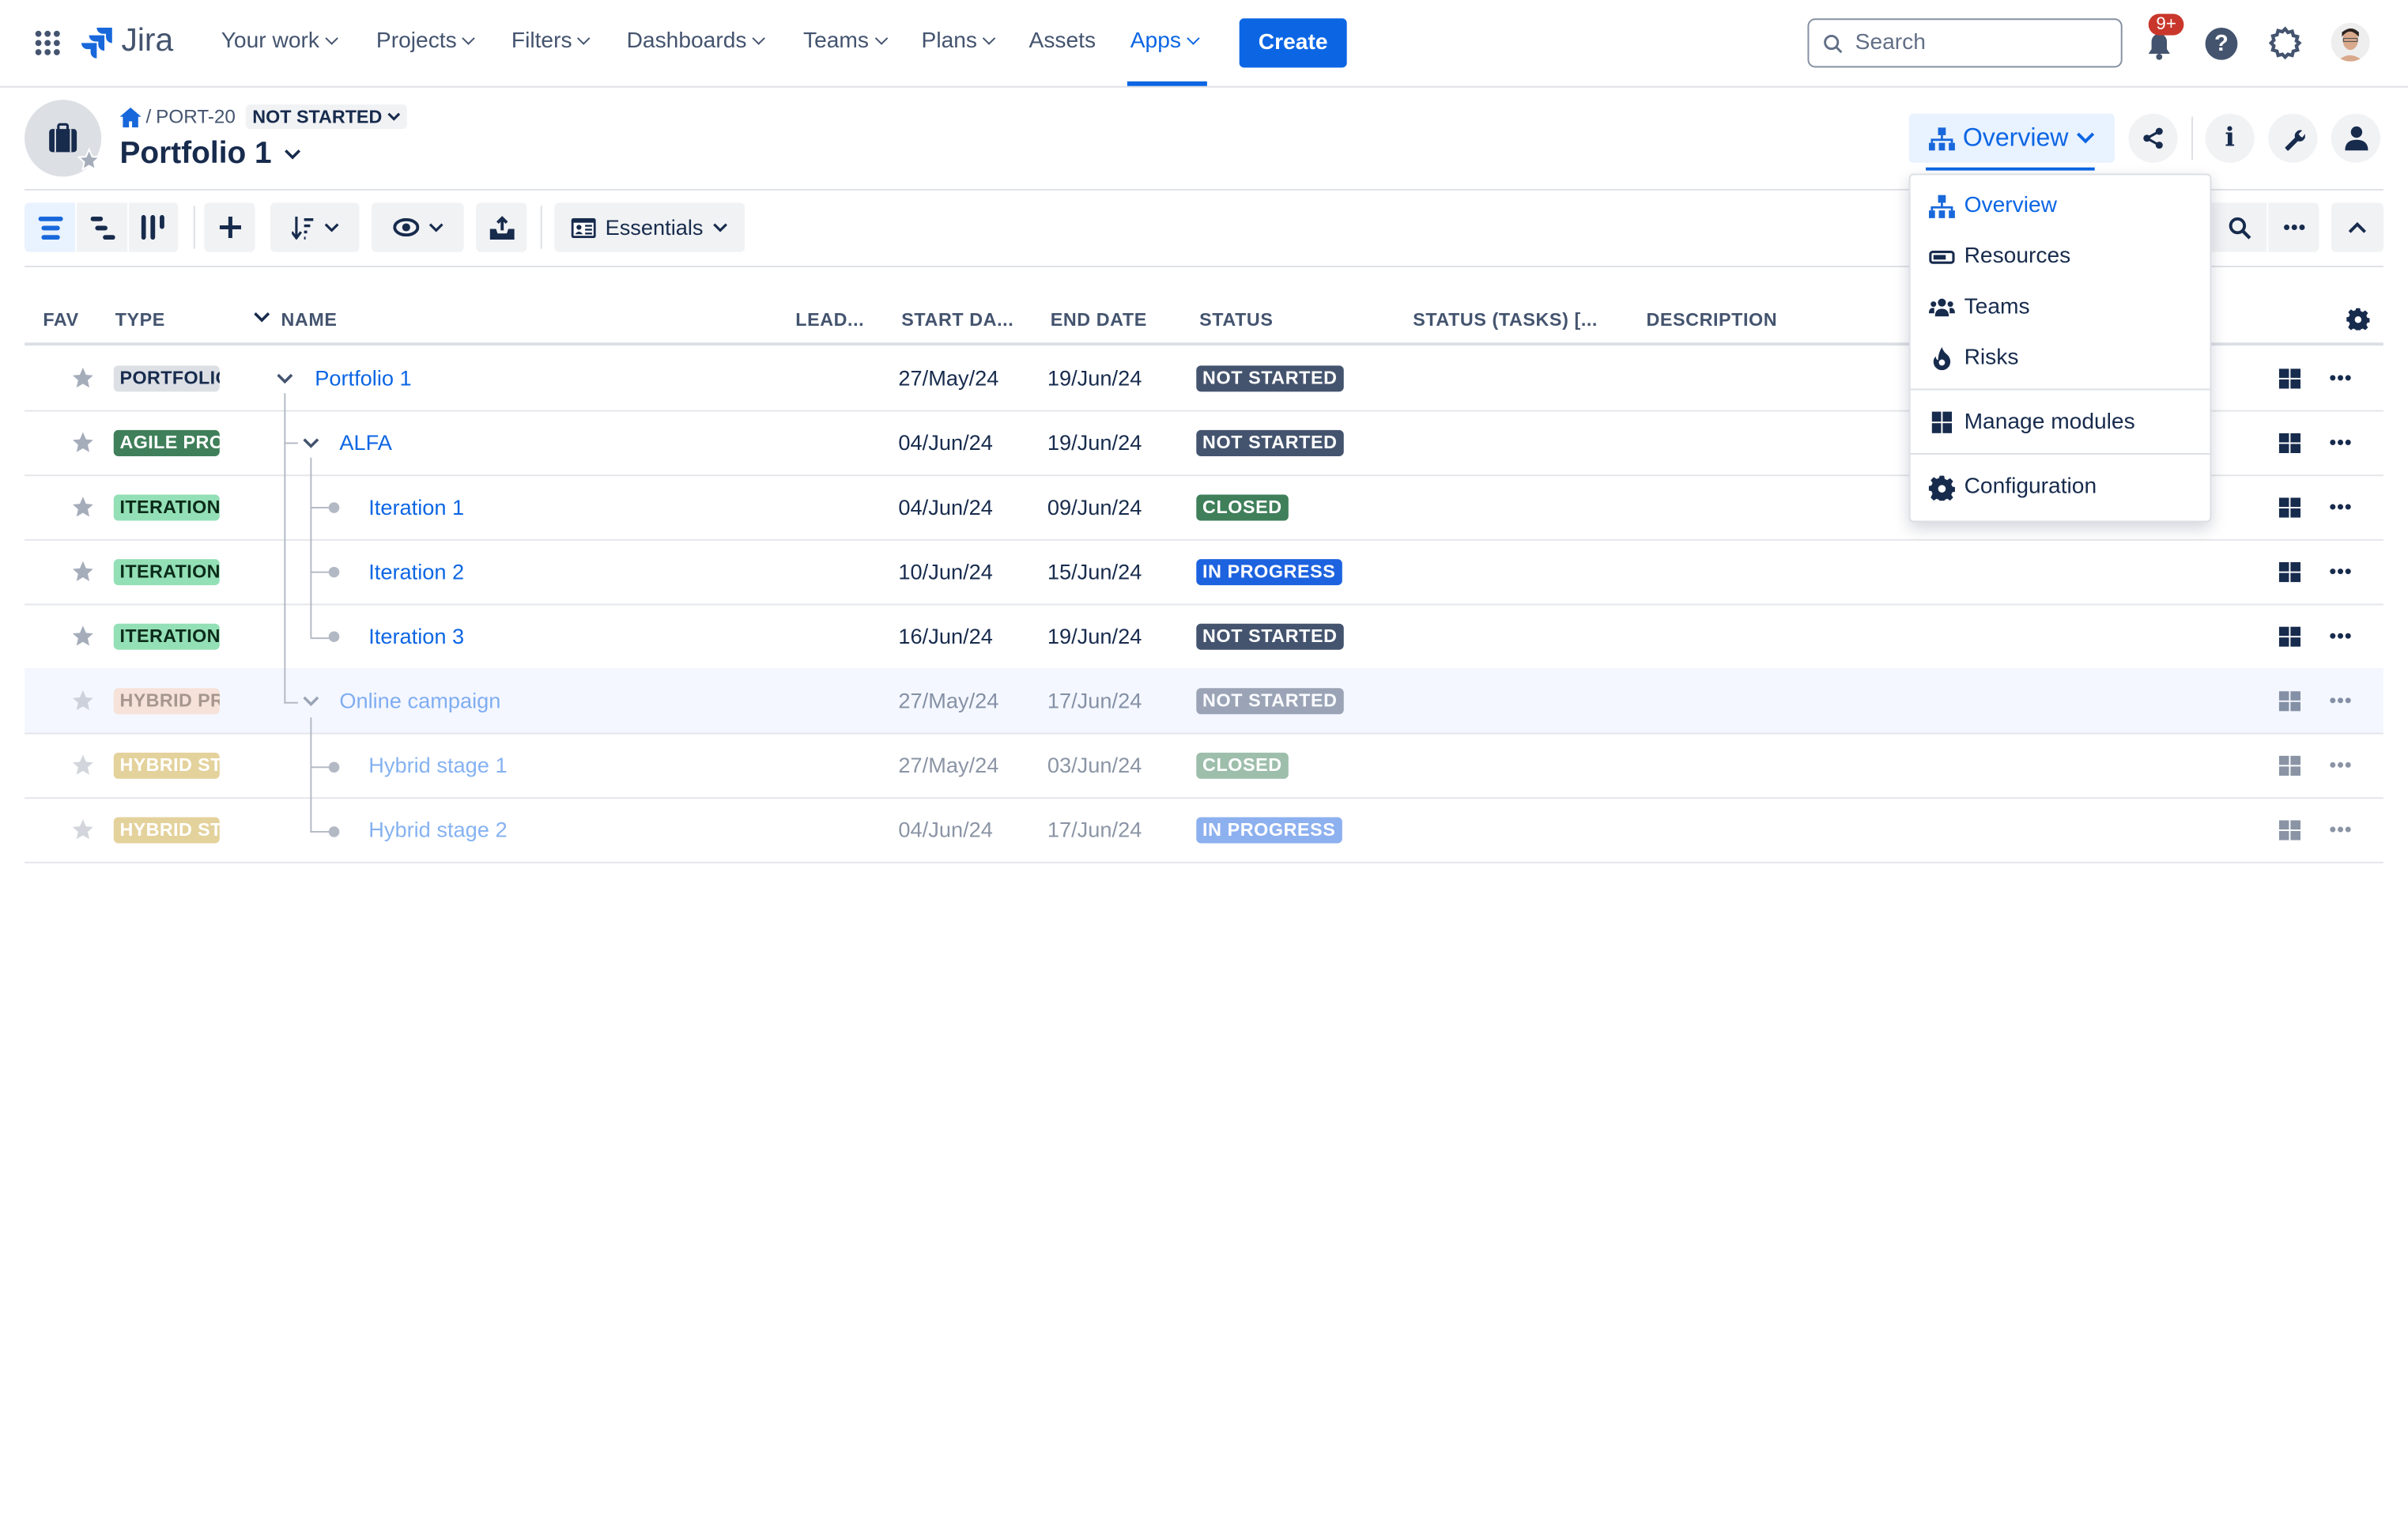  Describe the element at coordinates (696, 41) in the screenshot. I see `nav-dashboards: Dashboards` at that location.